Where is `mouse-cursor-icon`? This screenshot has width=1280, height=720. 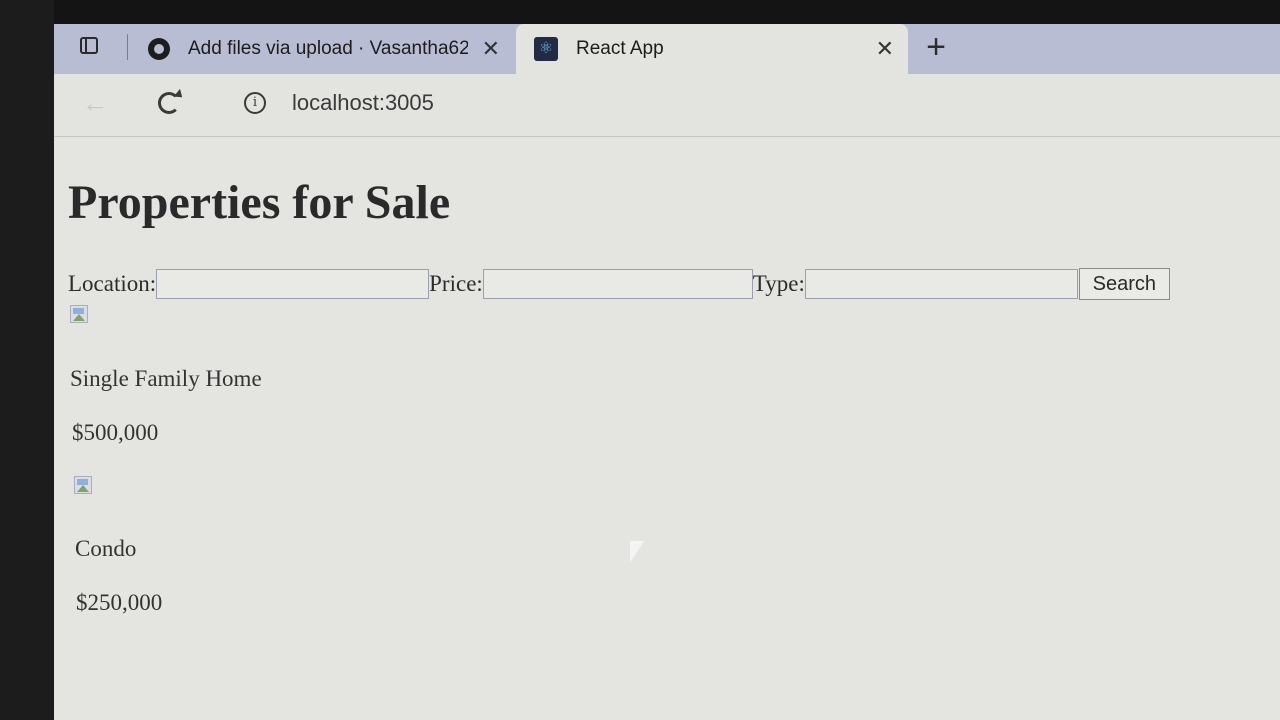
mouse-cursor-icon is located at coordinates (637, 552).